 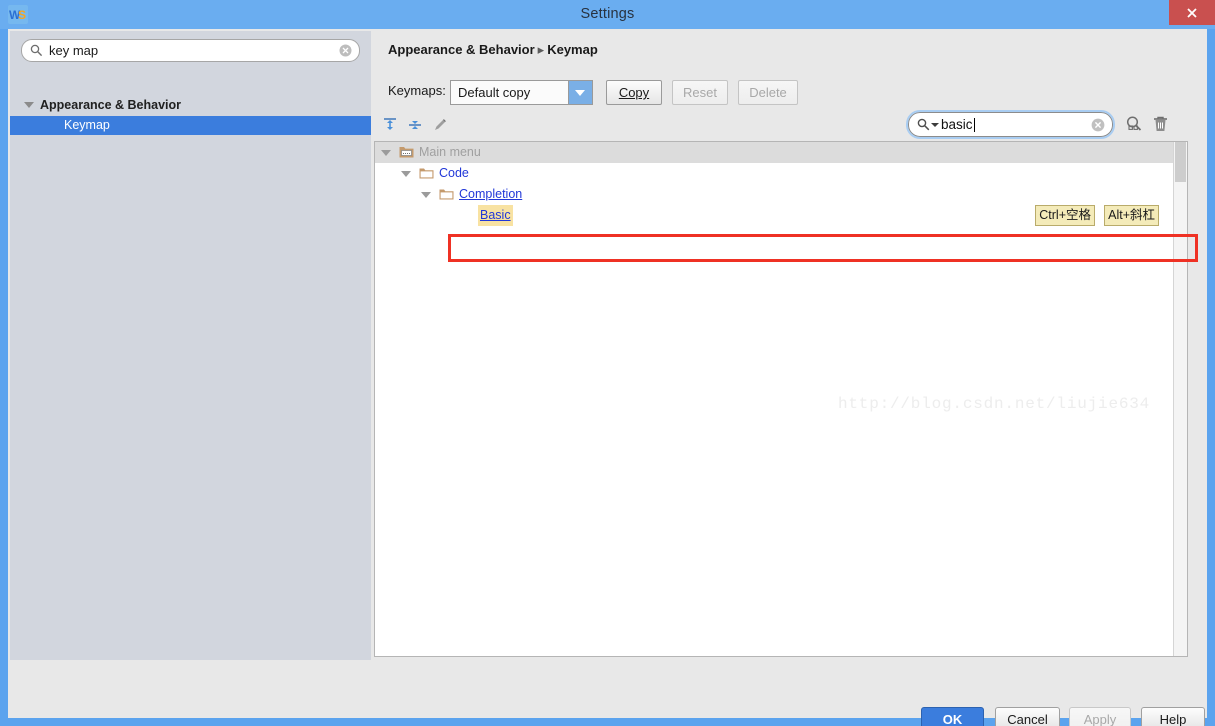 I want to click on text-caret, so click(x=974, y=125).